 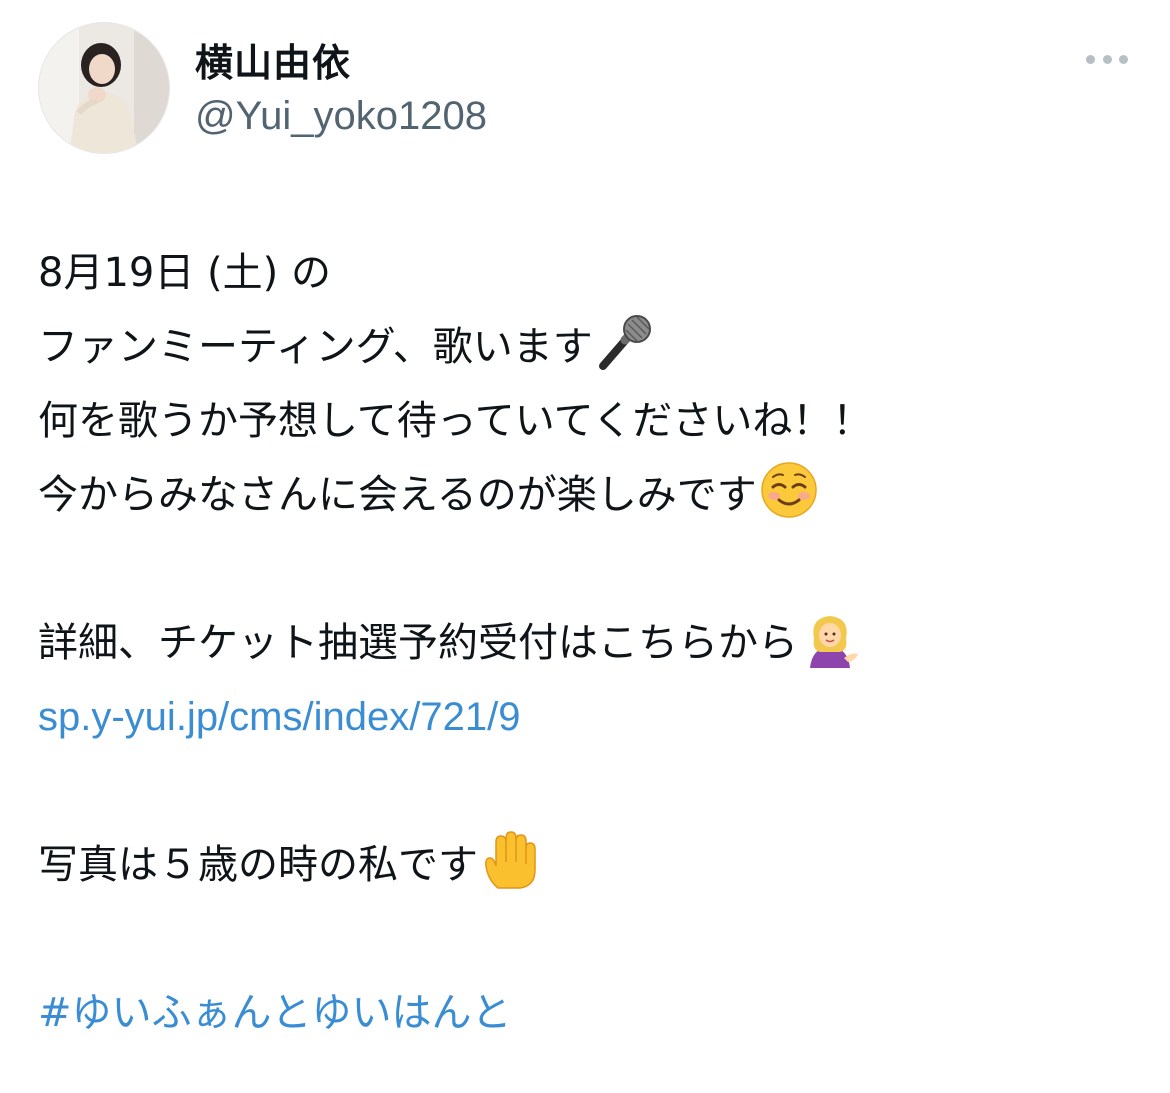 I want to click on line-text: ファンミーティング、歌います, so click(x=315, y=347).